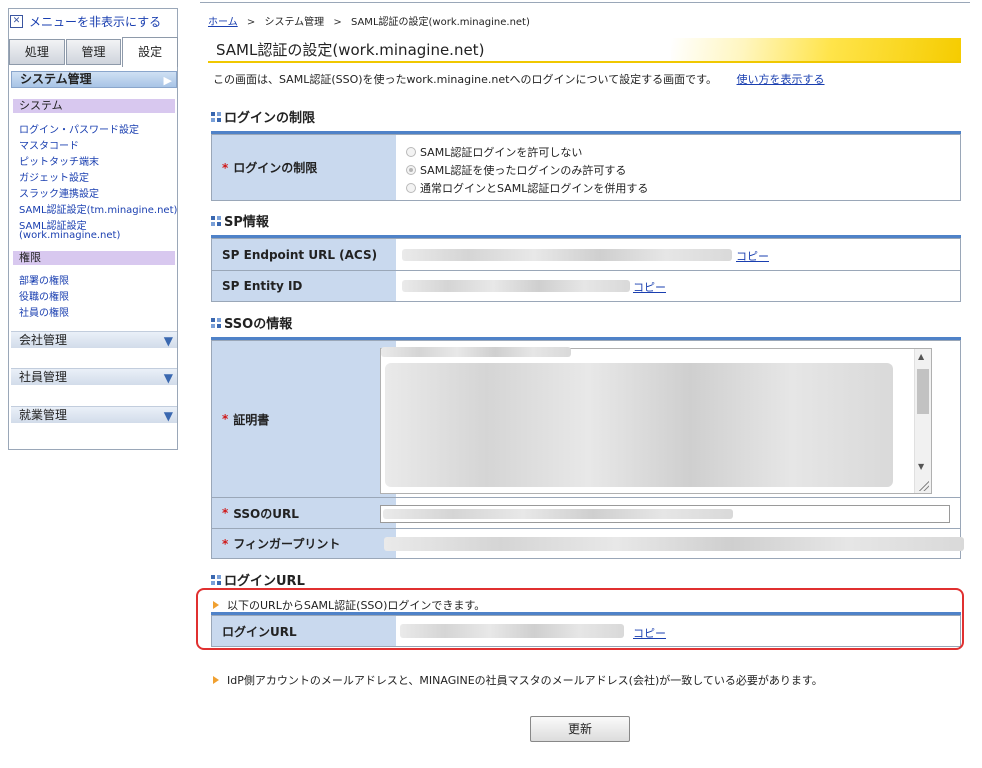 The image size is (982, 768). What do you see at coordinates (584, 49) in the screenshot?
I see `title-bar: SAML認証の設定(work.minagine.net)` at bounding box center [584, 49].